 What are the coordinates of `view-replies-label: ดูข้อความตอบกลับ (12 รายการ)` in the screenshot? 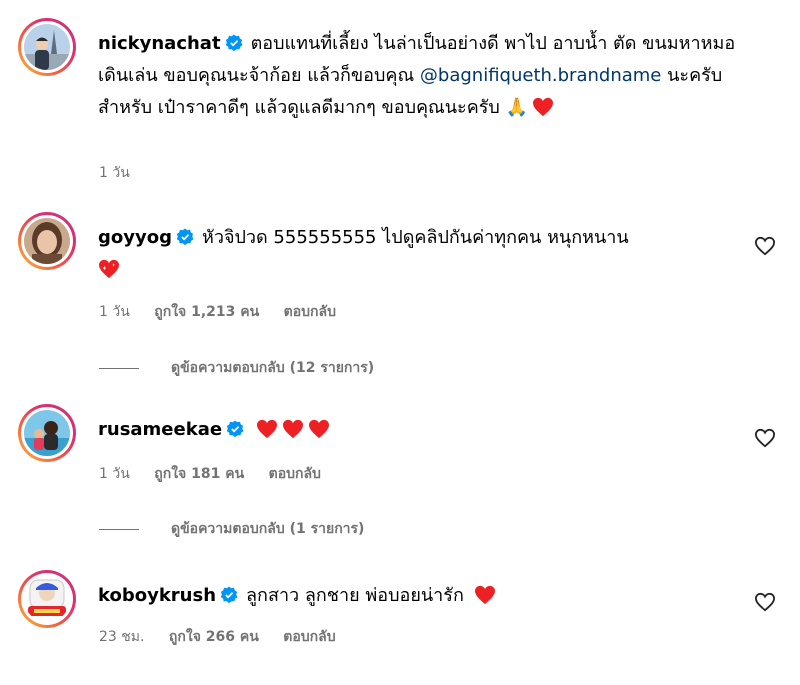 It's located at (273, 368).